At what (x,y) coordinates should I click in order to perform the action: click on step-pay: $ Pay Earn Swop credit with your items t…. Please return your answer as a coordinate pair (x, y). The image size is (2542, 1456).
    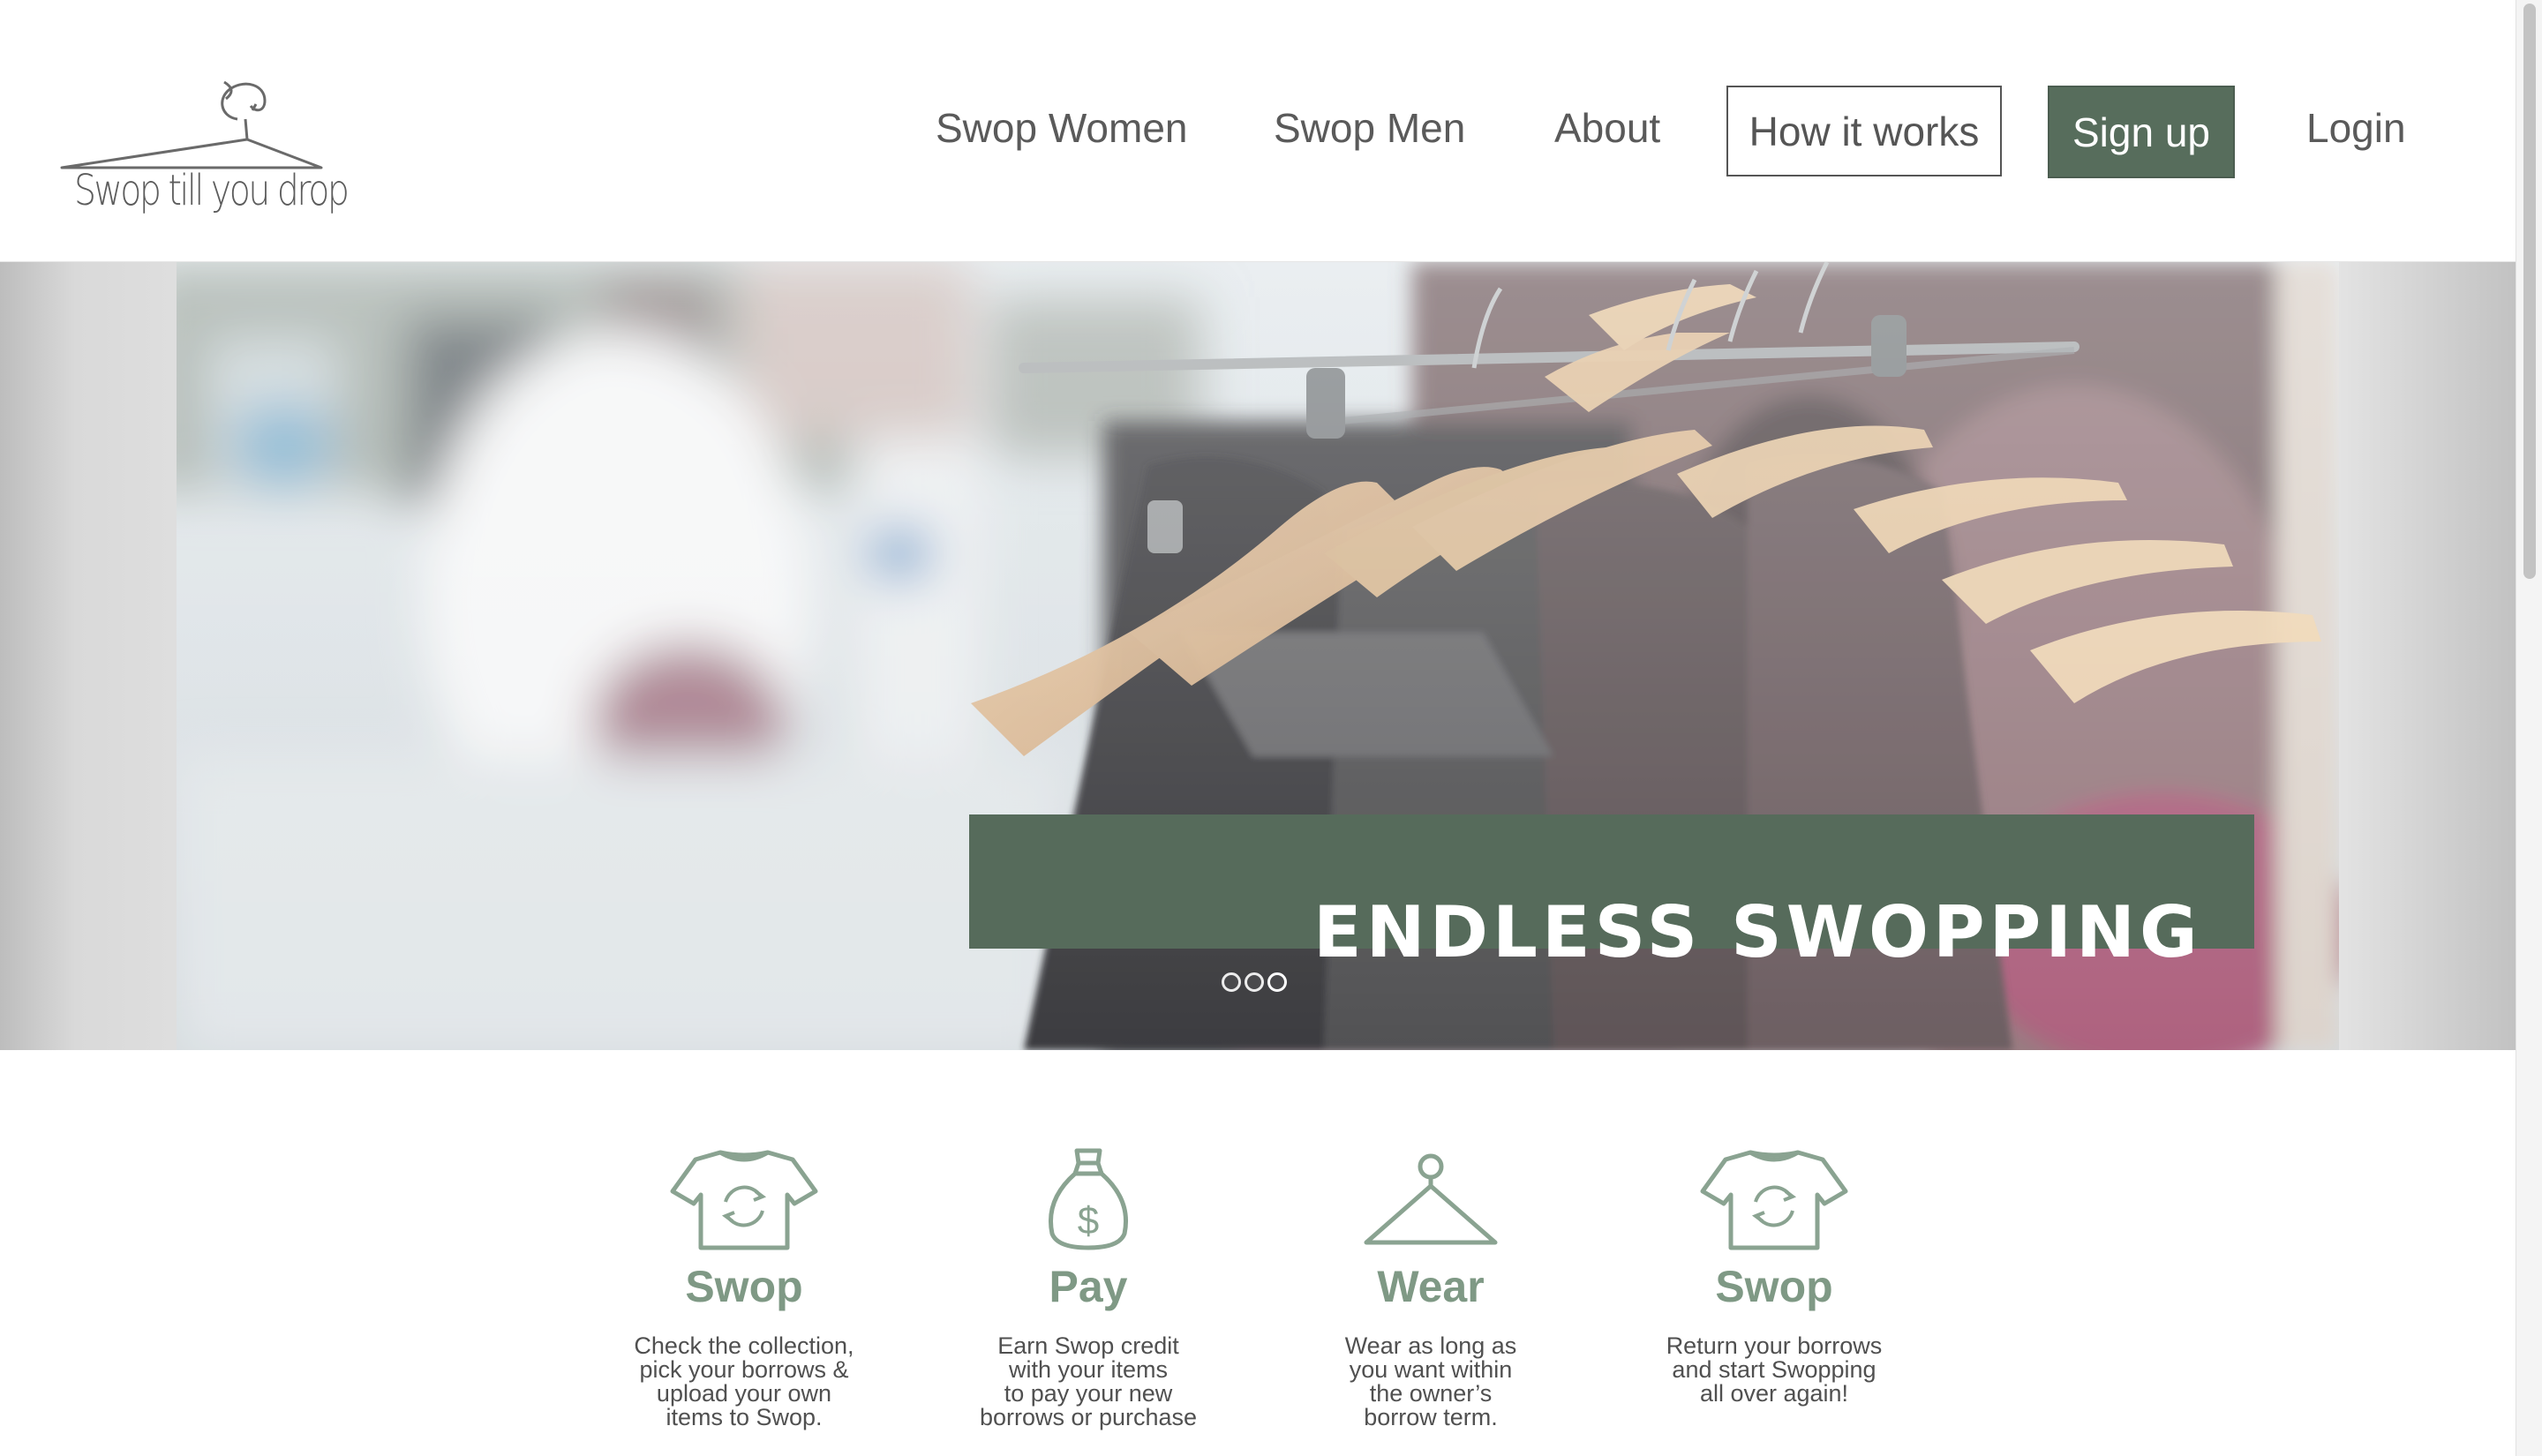
    Looking at the image, I should click on (1088, 1288).